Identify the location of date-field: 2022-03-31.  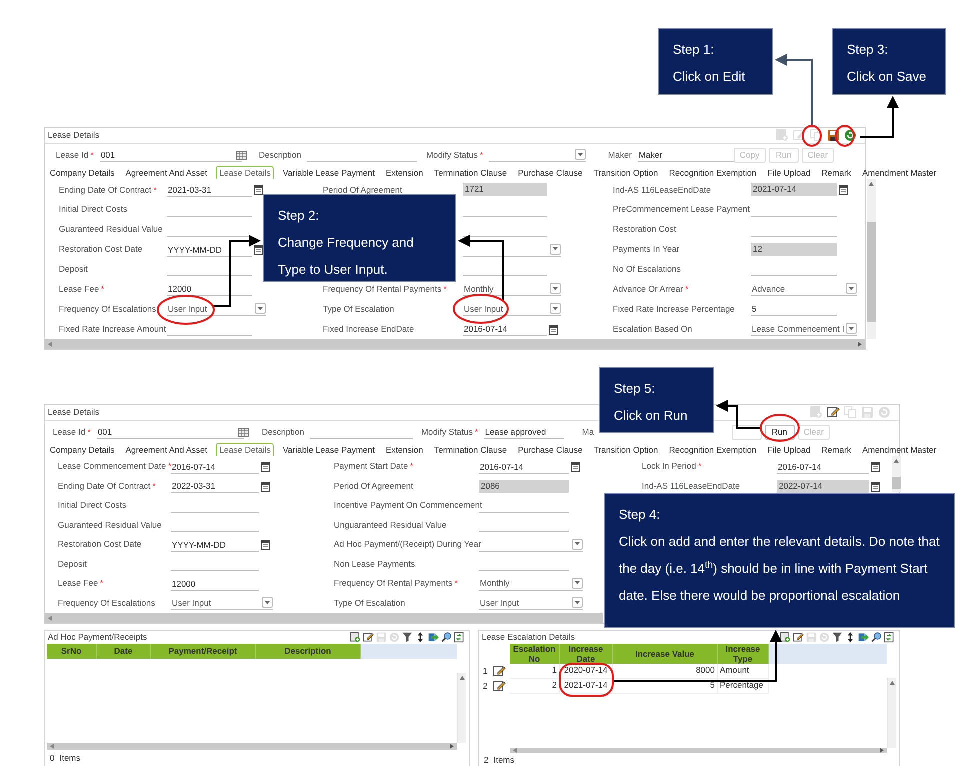
(215, 486).